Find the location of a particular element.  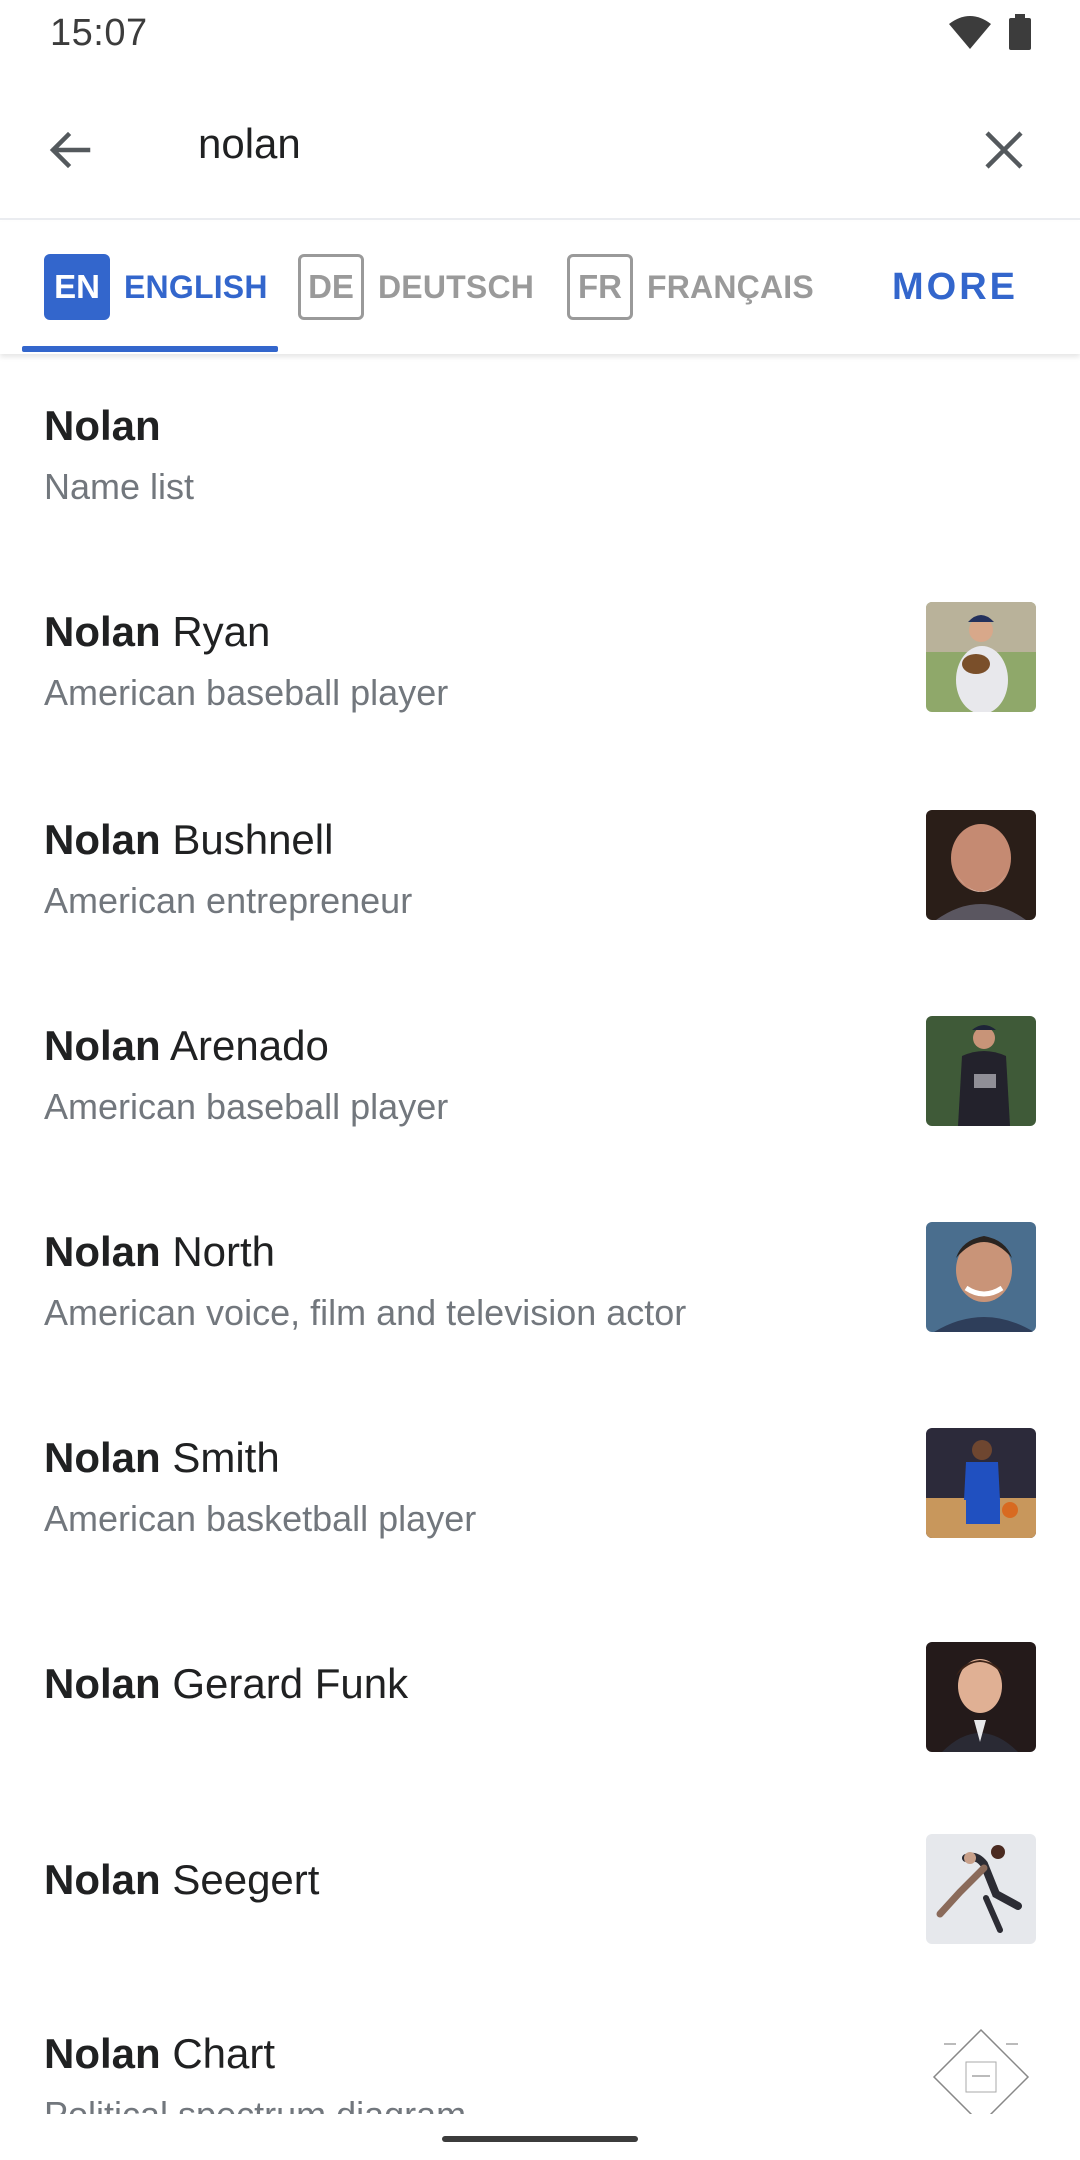

search-input is located at coordinates (568, 144).